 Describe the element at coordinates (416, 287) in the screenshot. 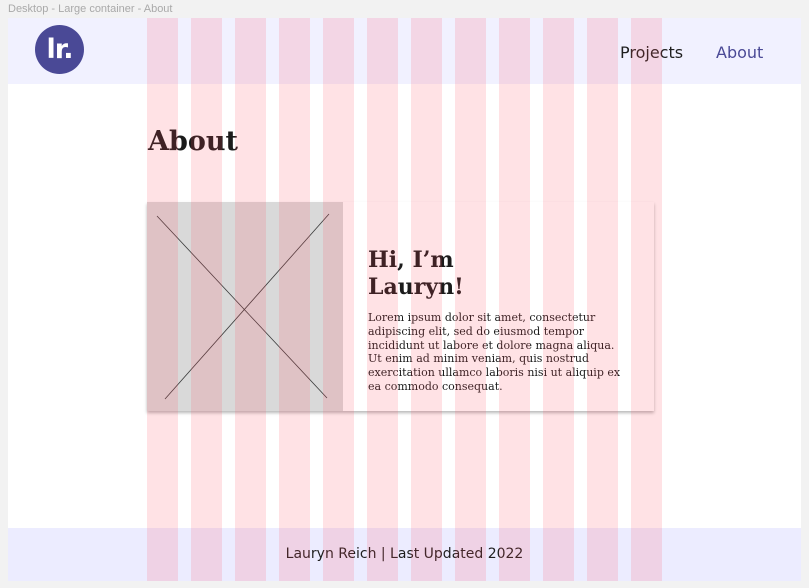

I see `card-heading-line2: Lauryn!` at that location.